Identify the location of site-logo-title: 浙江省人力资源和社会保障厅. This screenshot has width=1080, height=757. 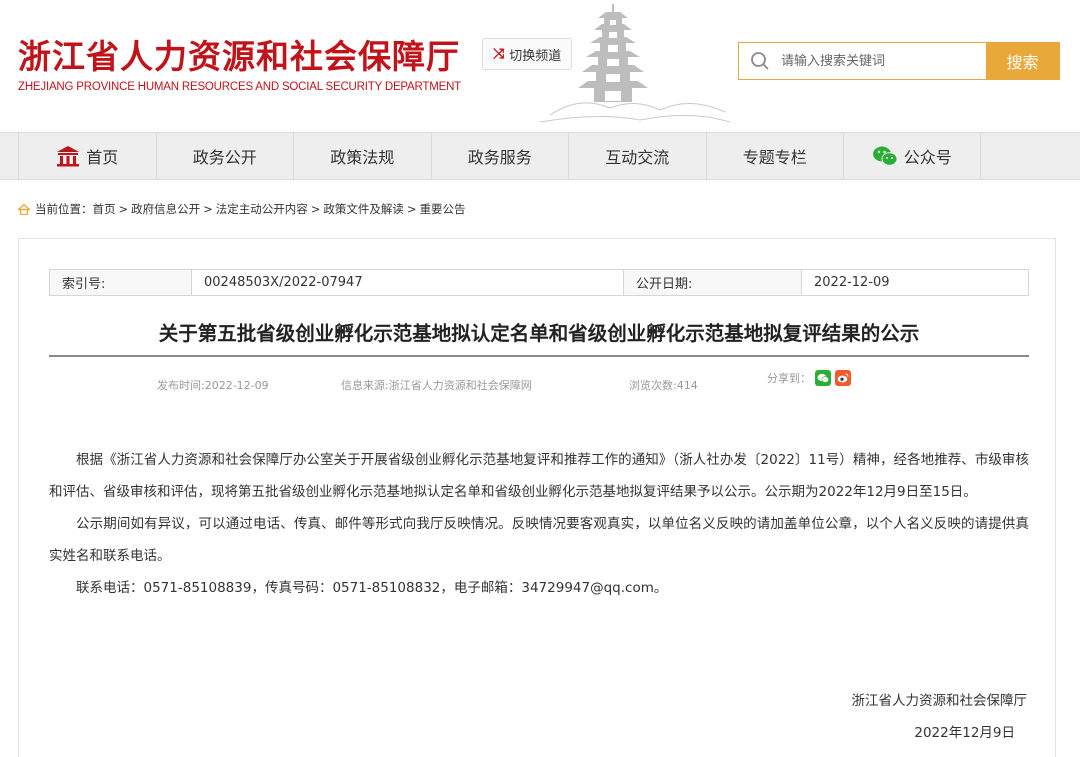
(239, 54).